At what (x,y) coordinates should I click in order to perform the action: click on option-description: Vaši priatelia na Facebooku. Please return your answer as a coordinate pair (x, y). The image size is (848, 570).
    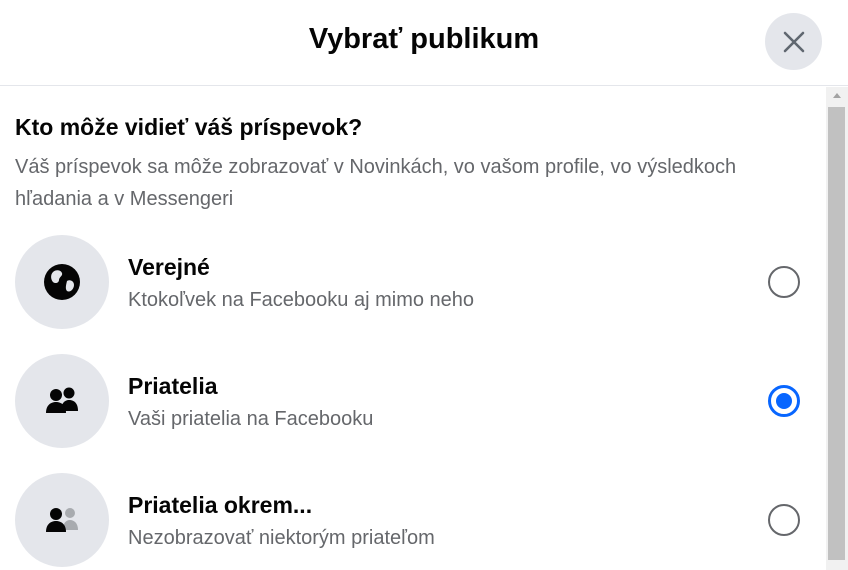
    Looking at the image, I should click on (251, 419).